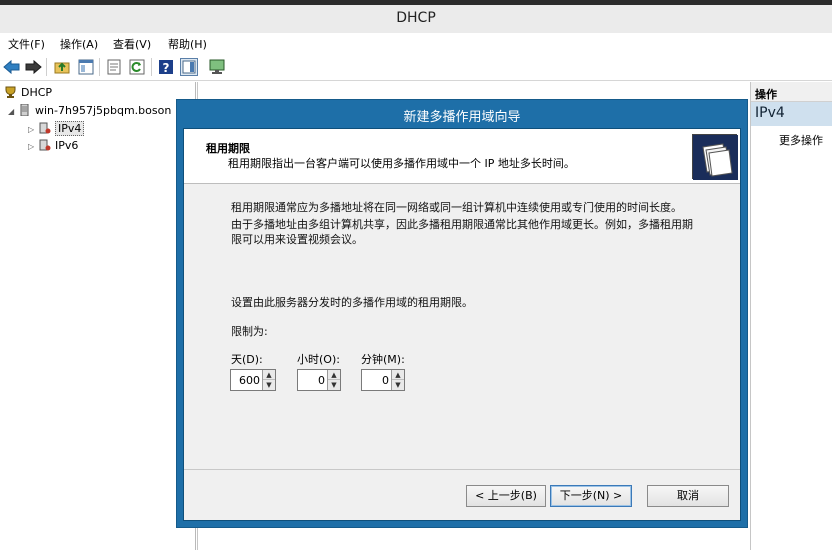  Describe the element at coordinates (506, 496) in the screenshot. I see `back-button: < 上一步(B)` at that location.